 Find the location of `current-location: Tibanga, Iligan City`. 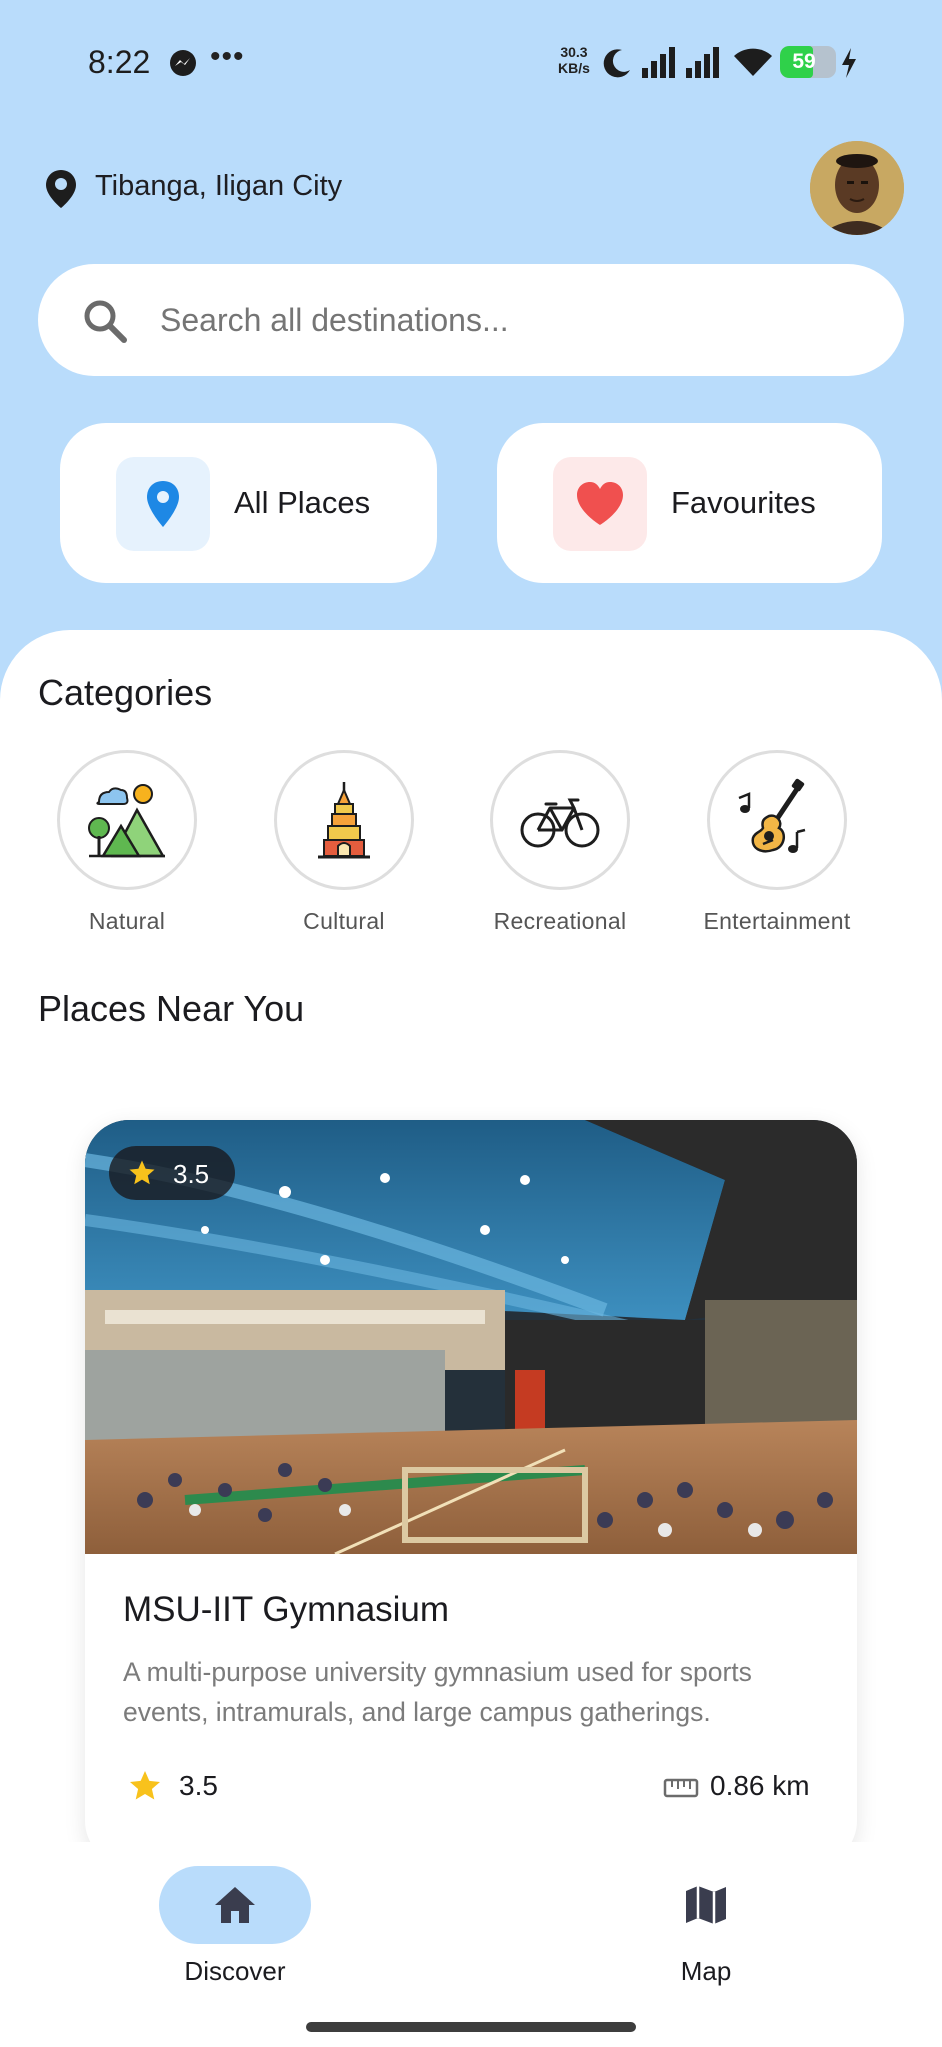

current-location: Tibanga, Iligan City is located at coordinates (218, 186).